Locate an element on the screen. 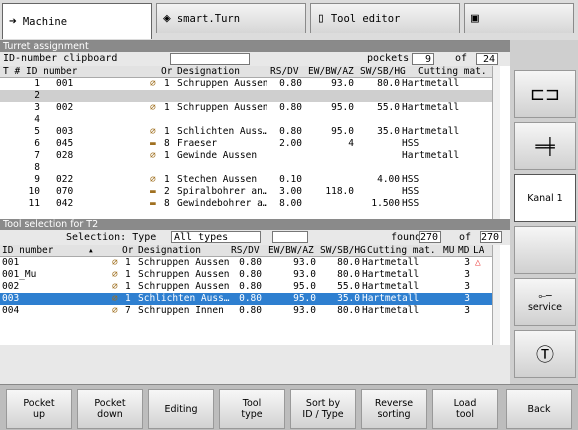 Image resolution: width=578 pixels, height=430 pixels. pocket-number: 3 is located at coordinates (37, 107).